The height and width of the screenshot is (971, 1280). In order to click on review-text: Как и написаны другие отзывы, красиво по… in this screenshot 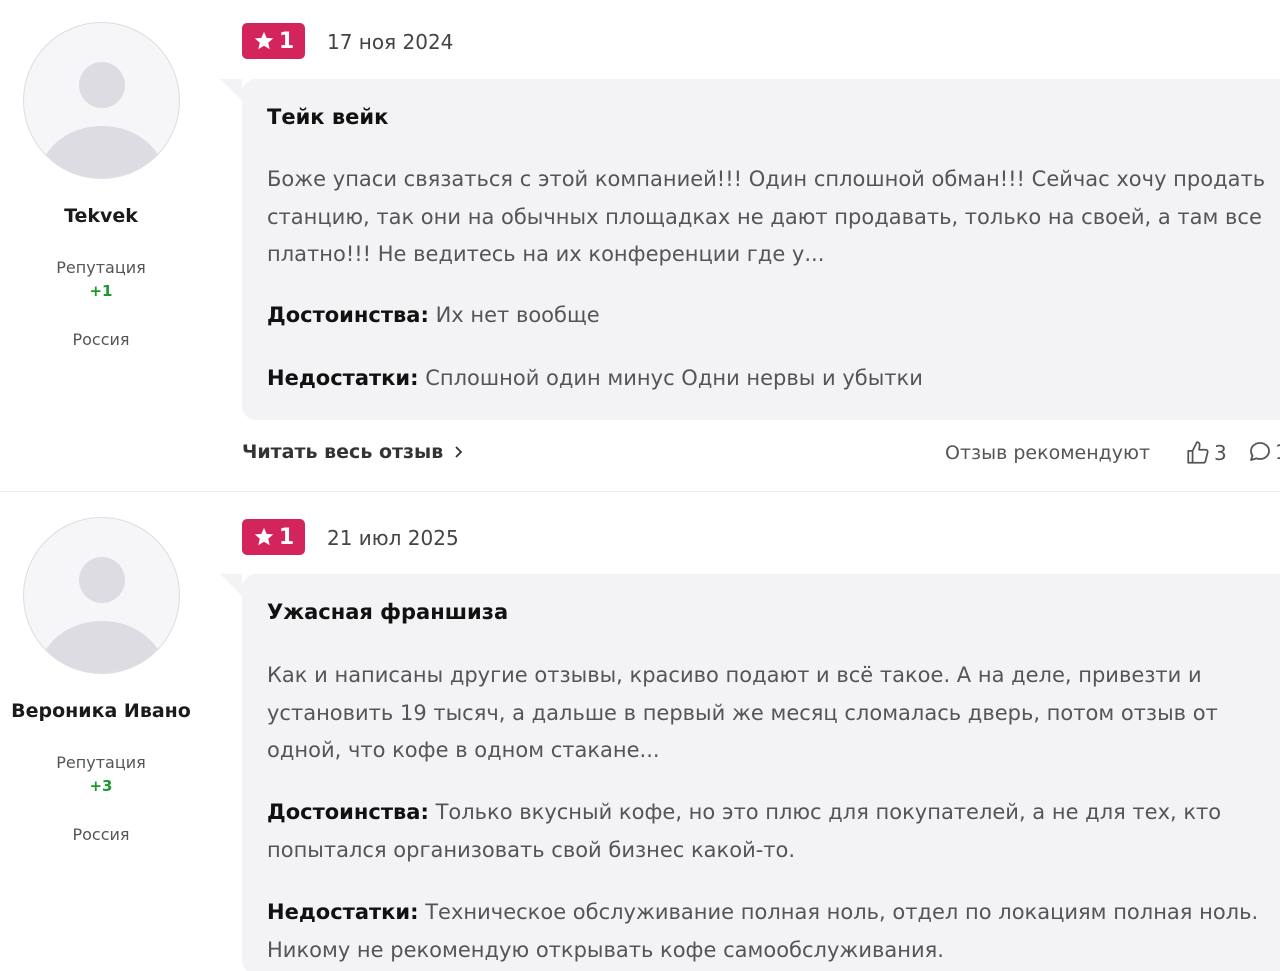, I will do `click(742, 712)`.